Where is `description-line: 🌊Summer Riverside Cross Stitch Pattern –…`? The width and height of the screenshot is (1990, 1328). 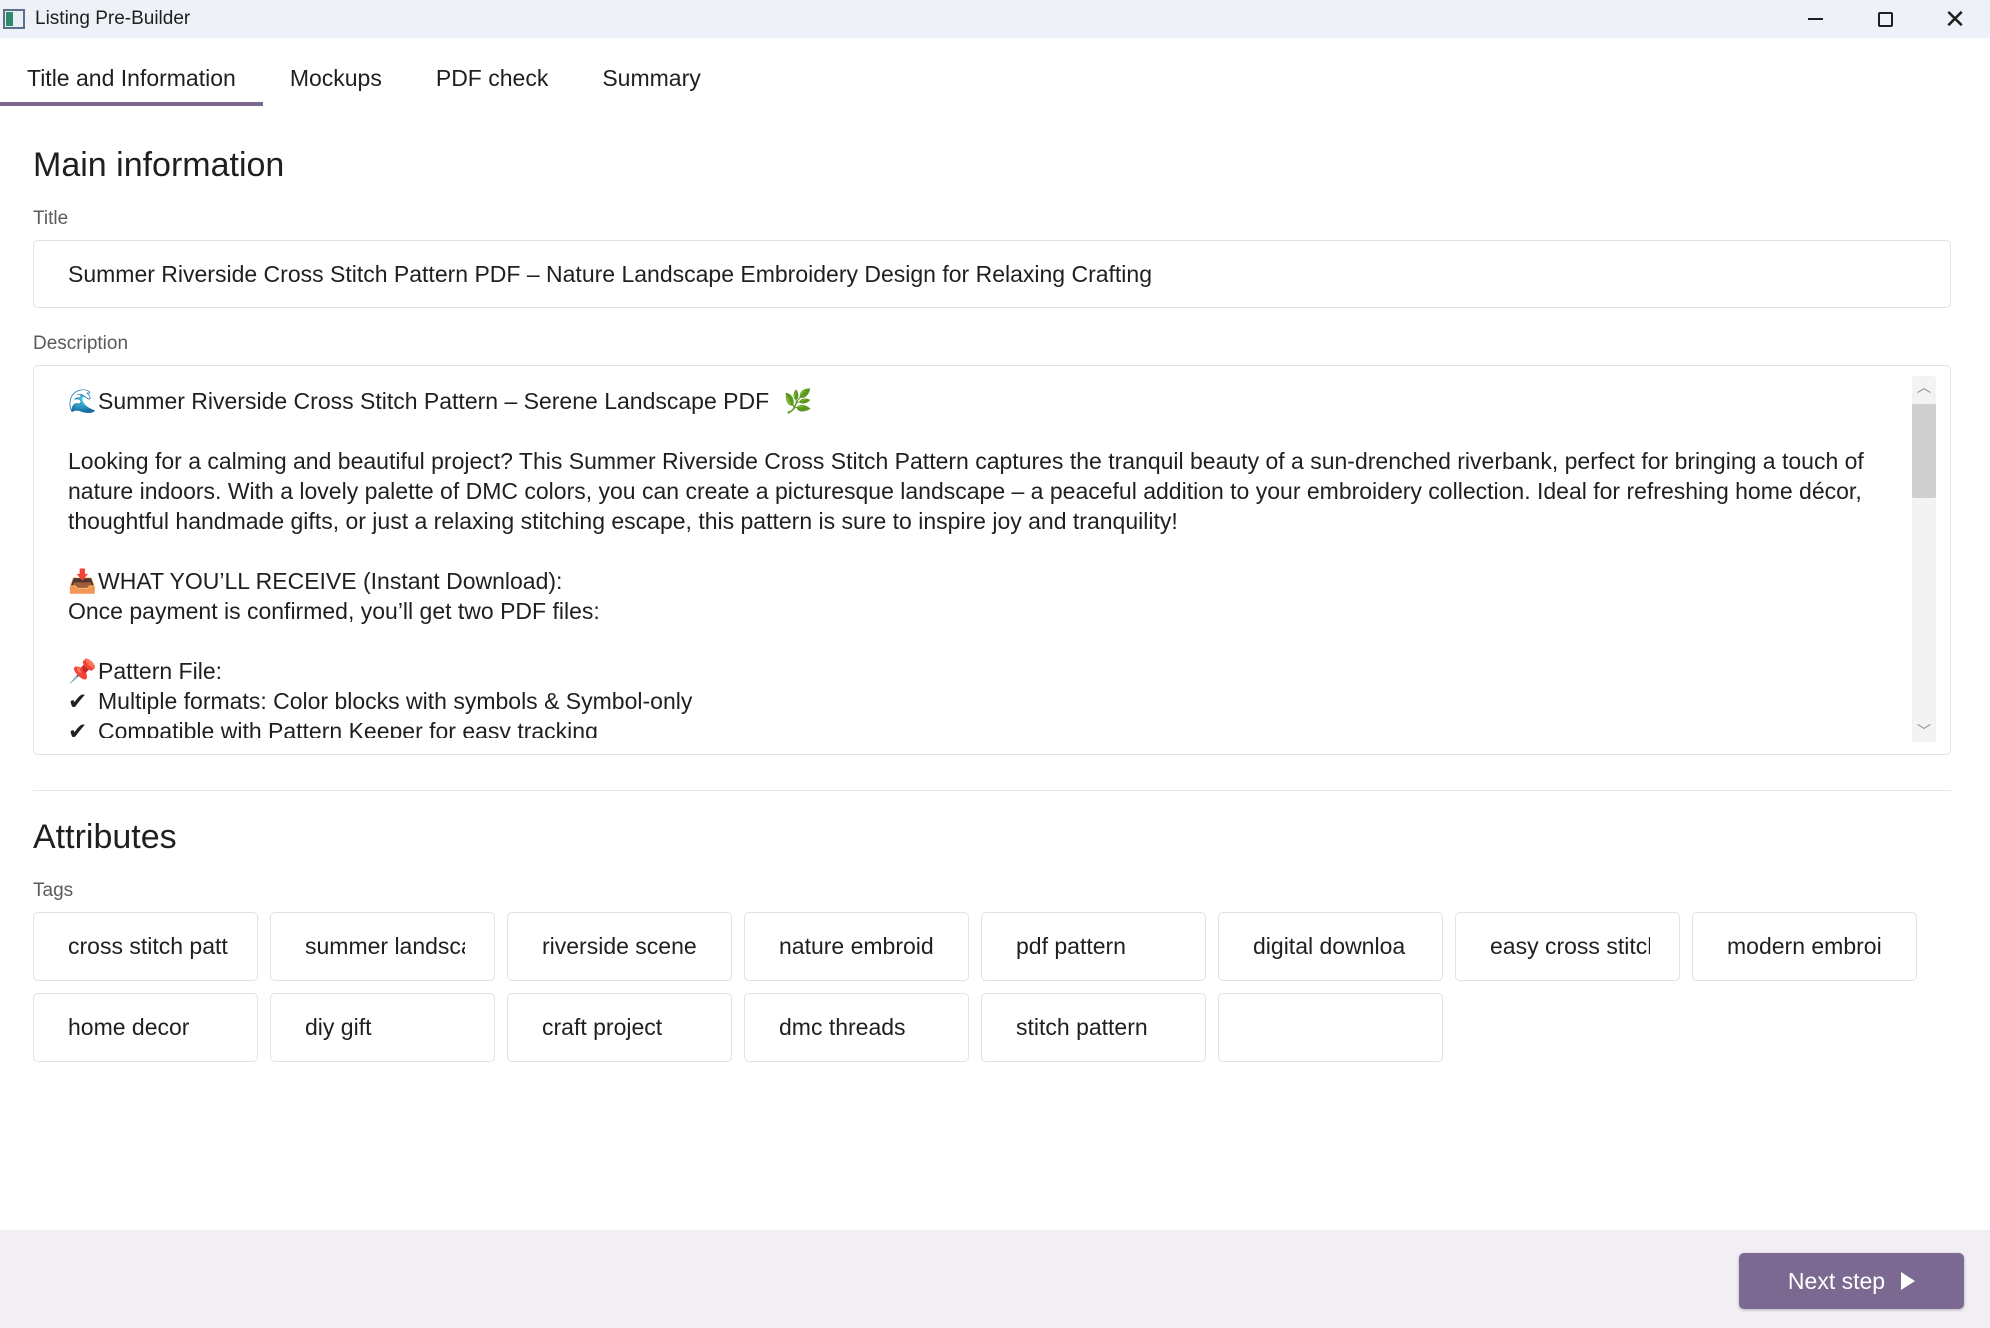
description-line: 🌊Summer Riverside Cross Stitch Pattern –… is located at coordinates (983, 401).